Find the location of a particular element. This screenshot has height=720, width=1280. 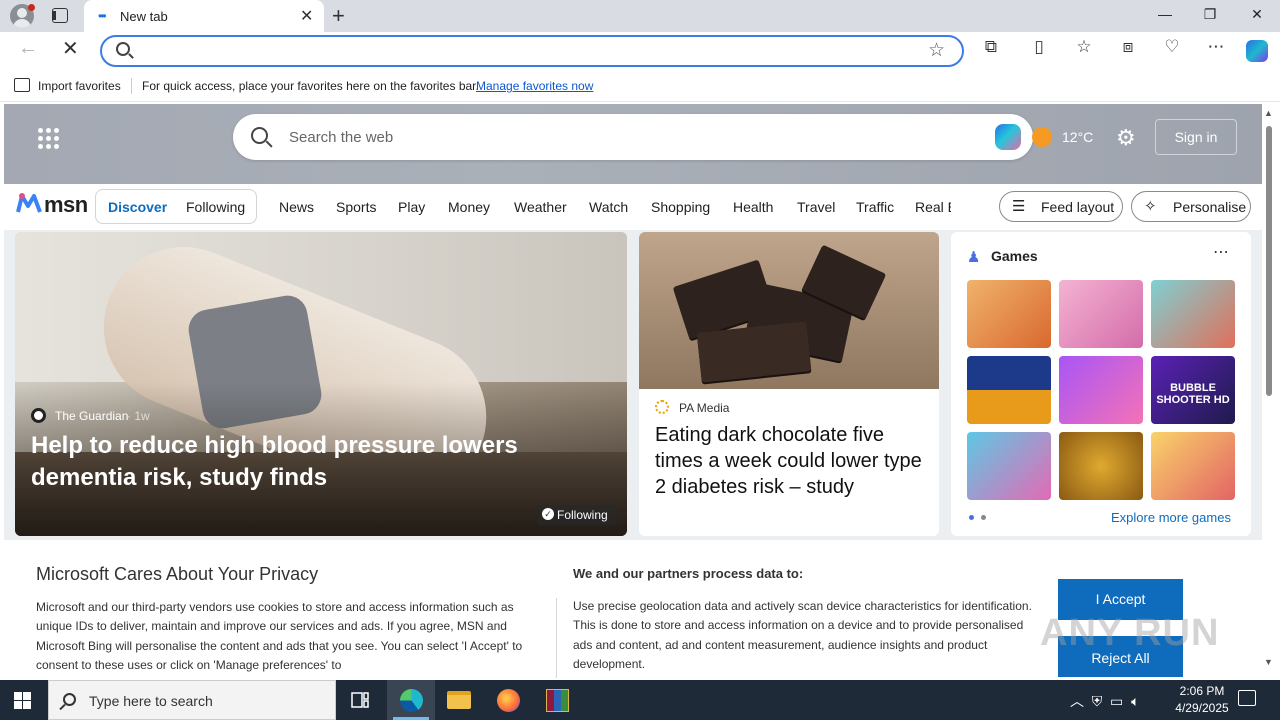

browser-toolbar: ← ✕ ☆ ⧉ ▯ ☆ ⧈ ♡ ⋯ is located at coordinates (640, 51).